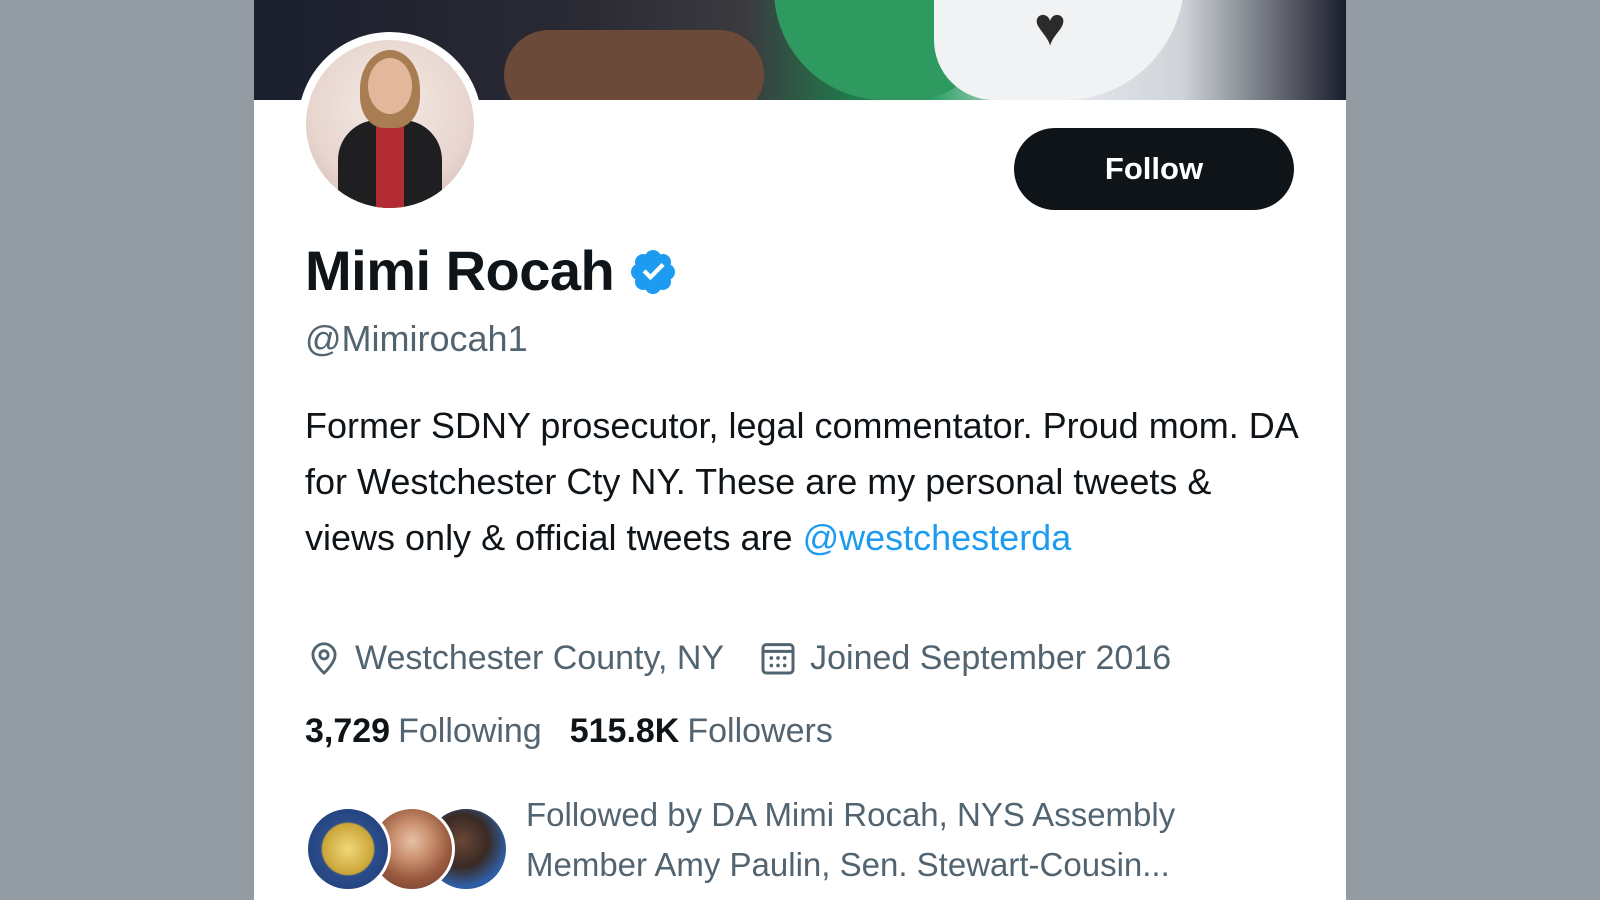  I want to click on calendar-icon, so click(778, 659).